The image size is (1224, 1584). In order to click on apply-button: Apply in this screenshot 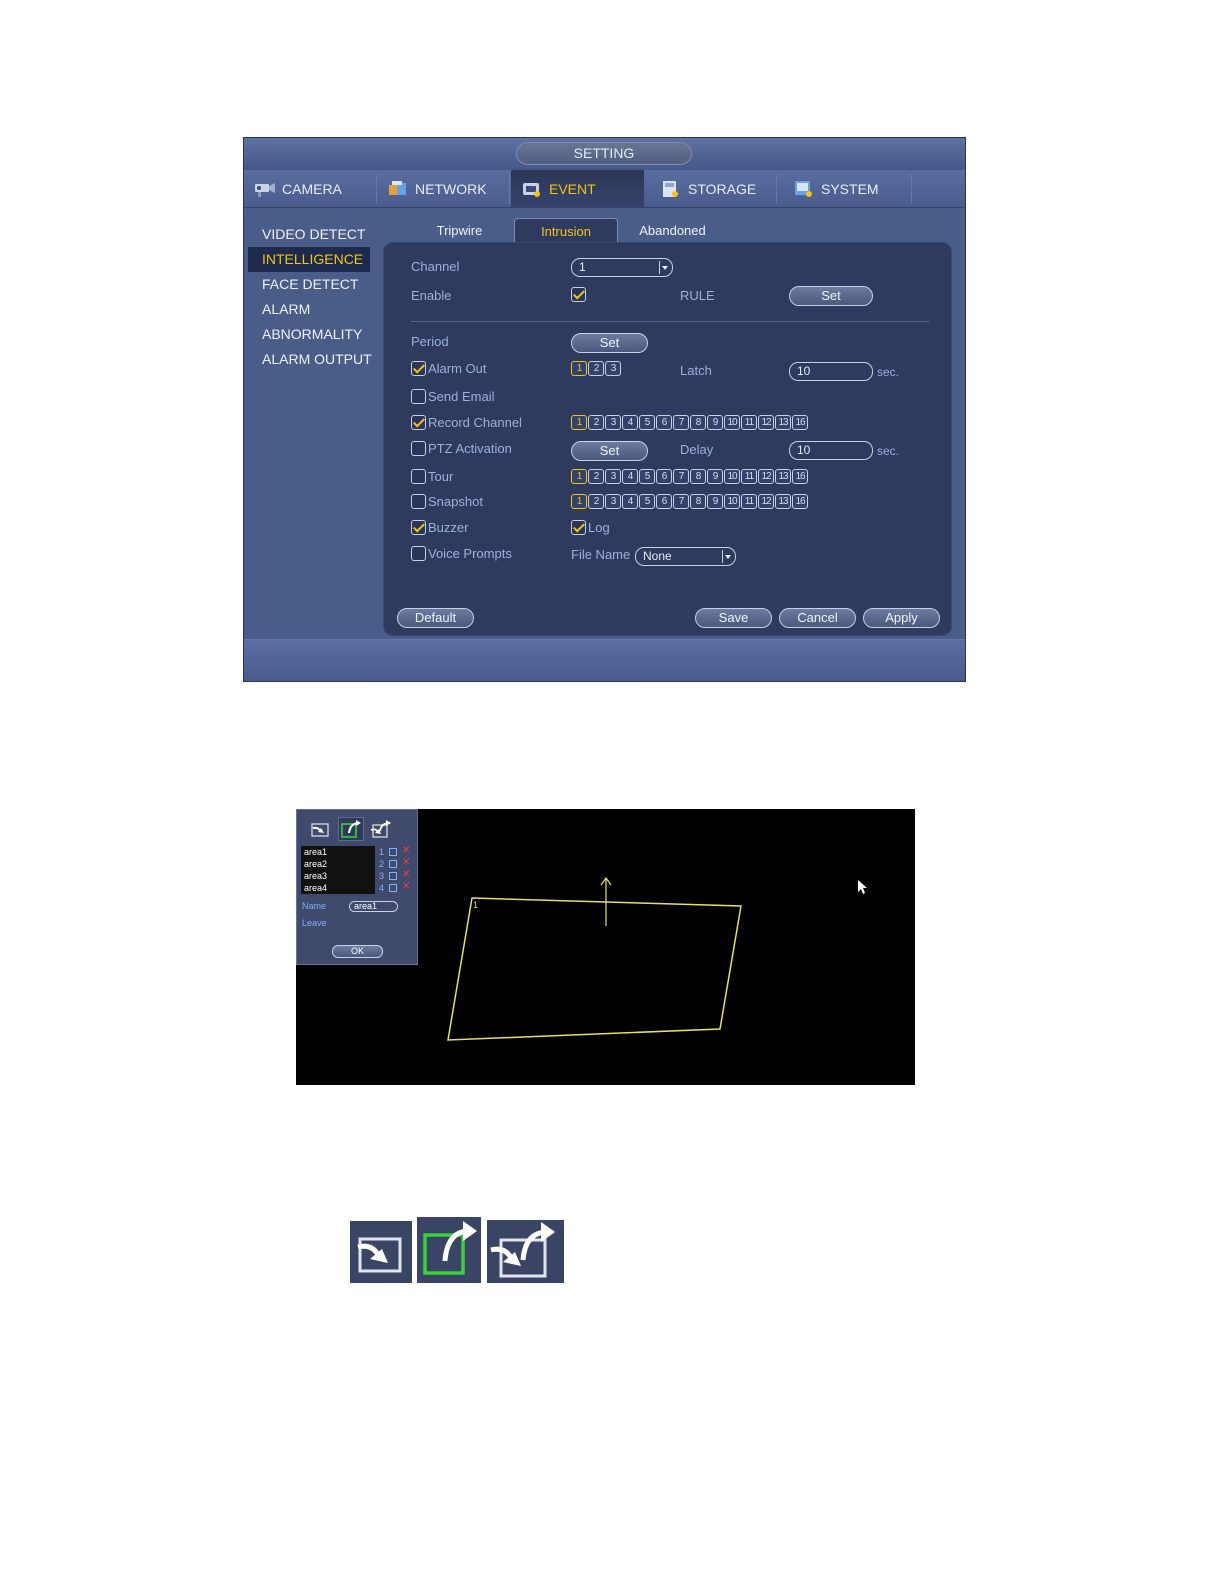, I will do `click(901, 618)`.